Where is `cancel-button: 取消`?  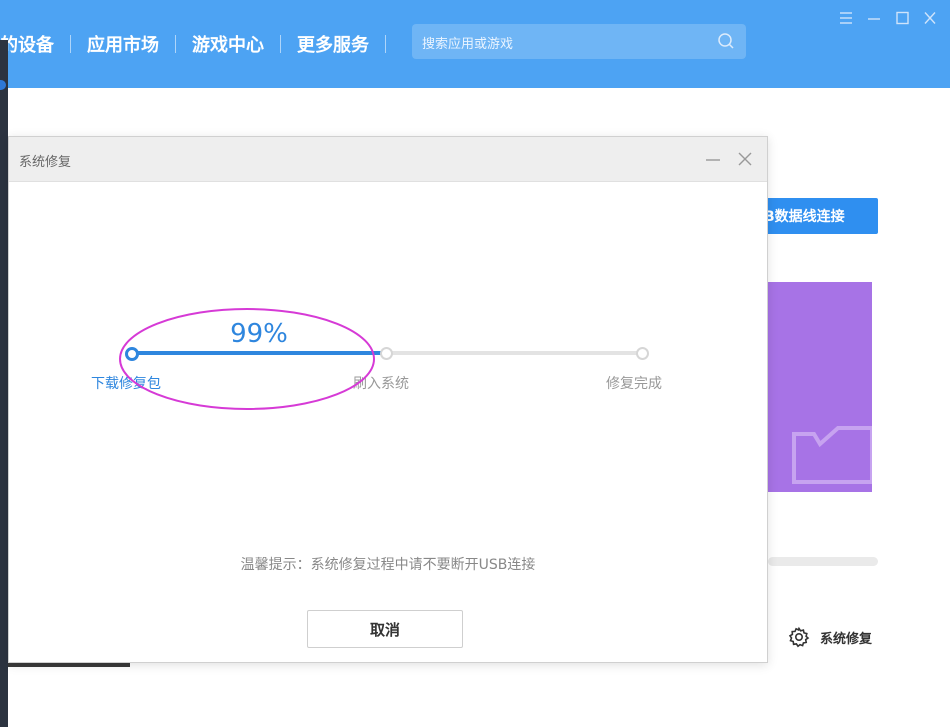
cancel-button: 取消 is located at coordinates (385, 629).